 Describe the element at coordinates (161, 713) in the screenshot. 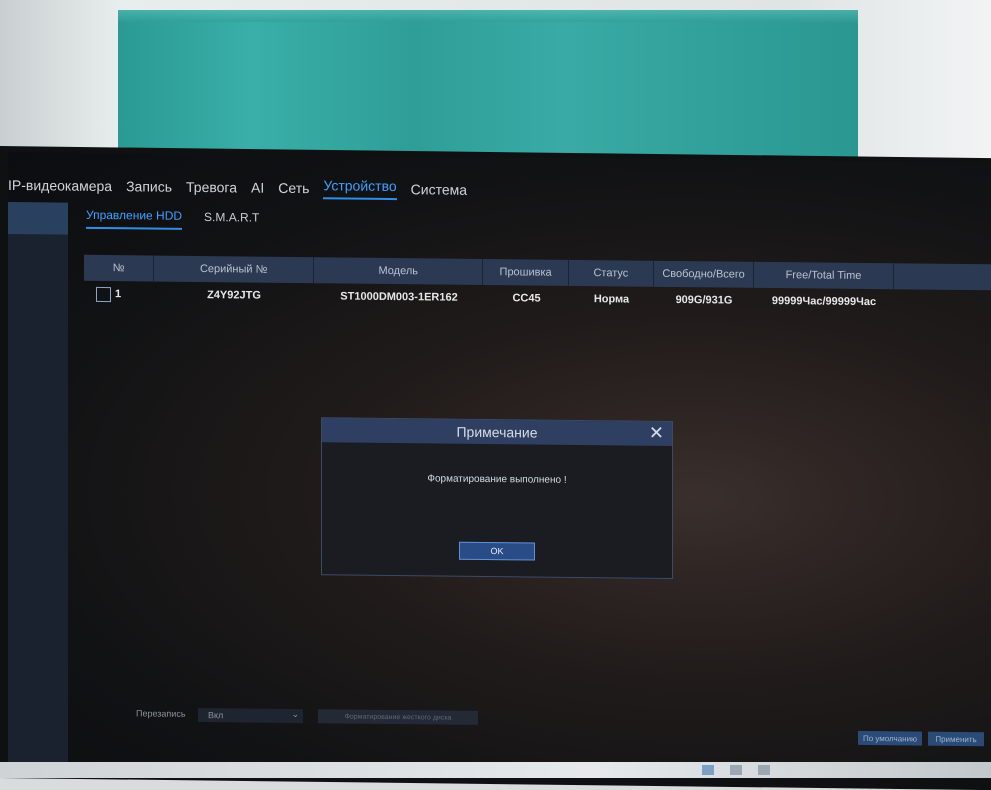

I see `overwrite-label: Перезапись` at that location.